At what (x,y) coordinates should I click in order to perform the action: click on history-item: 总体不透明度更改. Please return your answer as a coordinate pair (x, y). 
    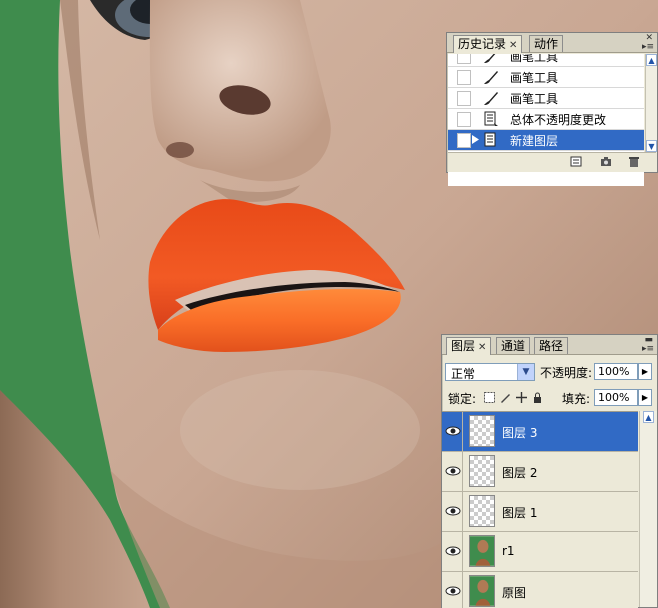
    Looking at the image, I should click on (546, 119).